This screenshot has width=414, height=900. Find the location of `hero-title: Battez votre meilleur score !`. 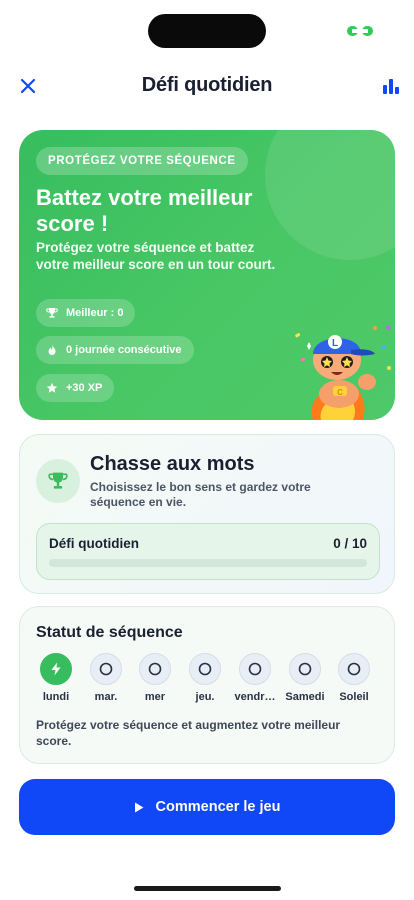

hero-title: Battez votre meilleur score ! is located at coordinates (144, 210).